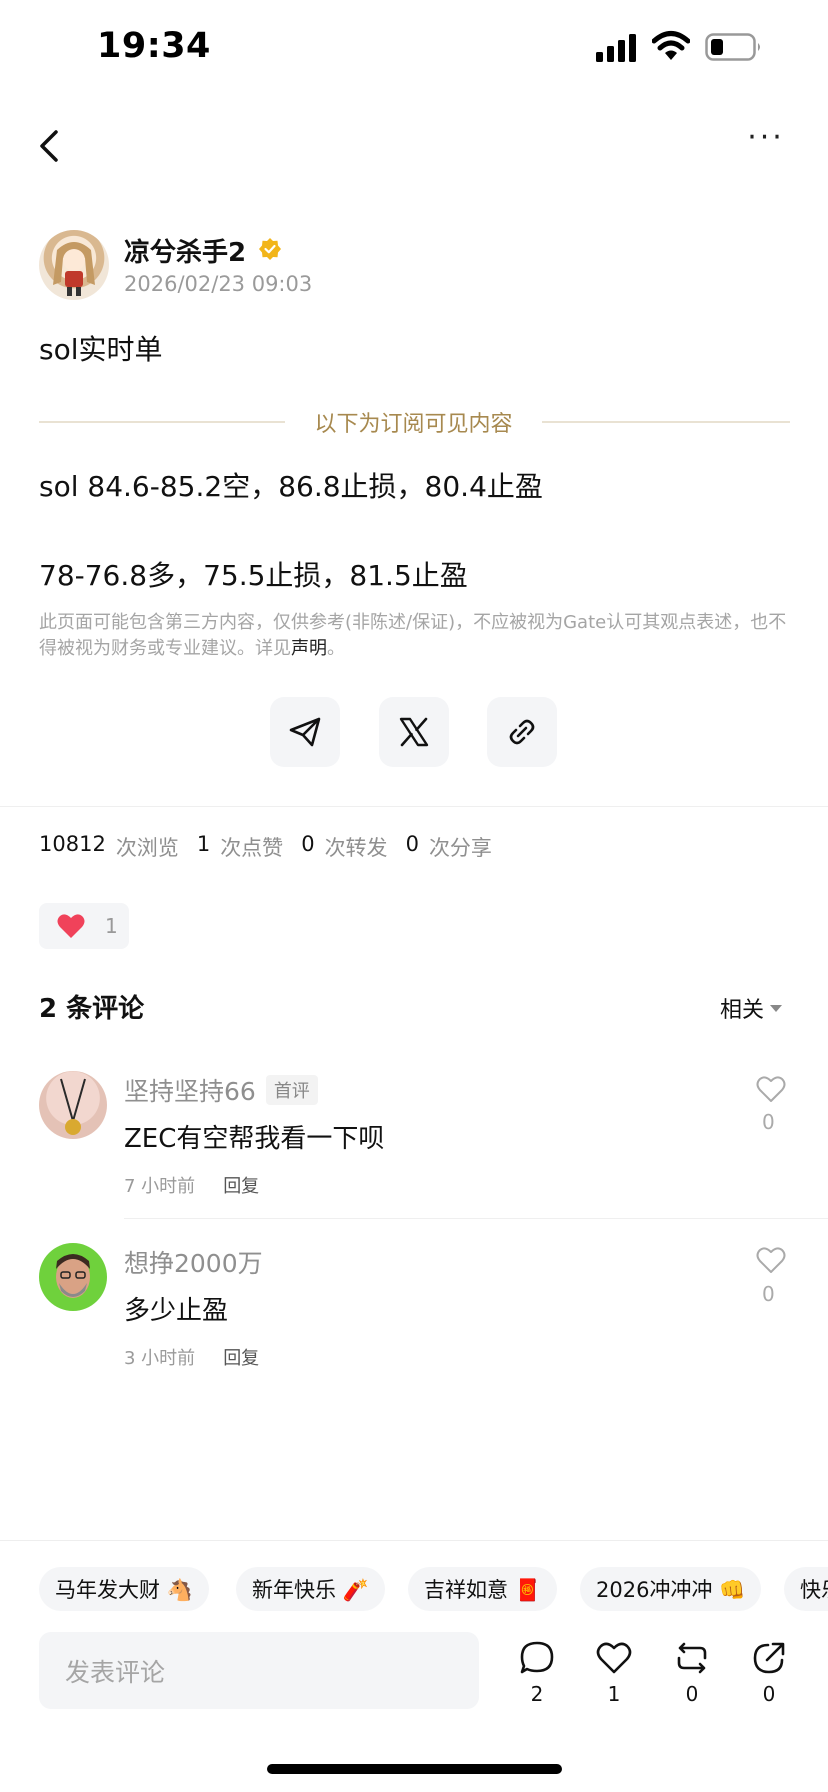 The width and height of the screenshot is (828, 1792). I want to click on comment-bubble-icon, so click(537, 1657).